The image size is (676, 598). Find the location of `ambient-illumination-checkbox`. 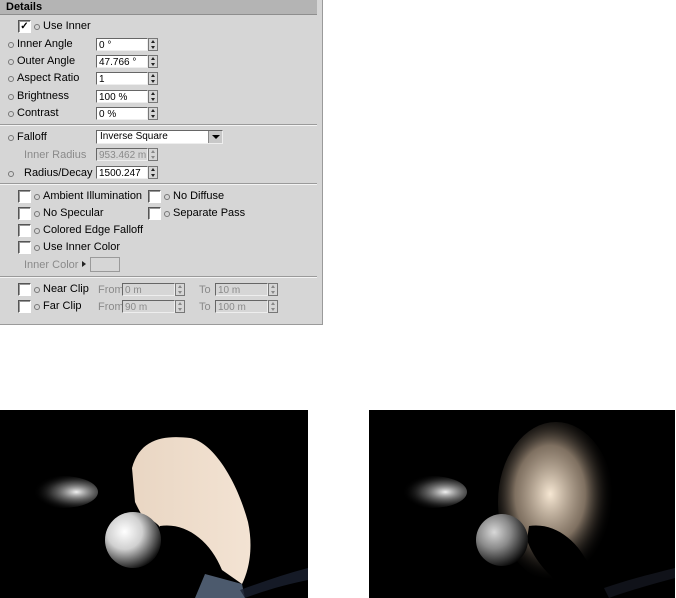

ambient-illumination-checkbox is located at coordinates (24, 196).